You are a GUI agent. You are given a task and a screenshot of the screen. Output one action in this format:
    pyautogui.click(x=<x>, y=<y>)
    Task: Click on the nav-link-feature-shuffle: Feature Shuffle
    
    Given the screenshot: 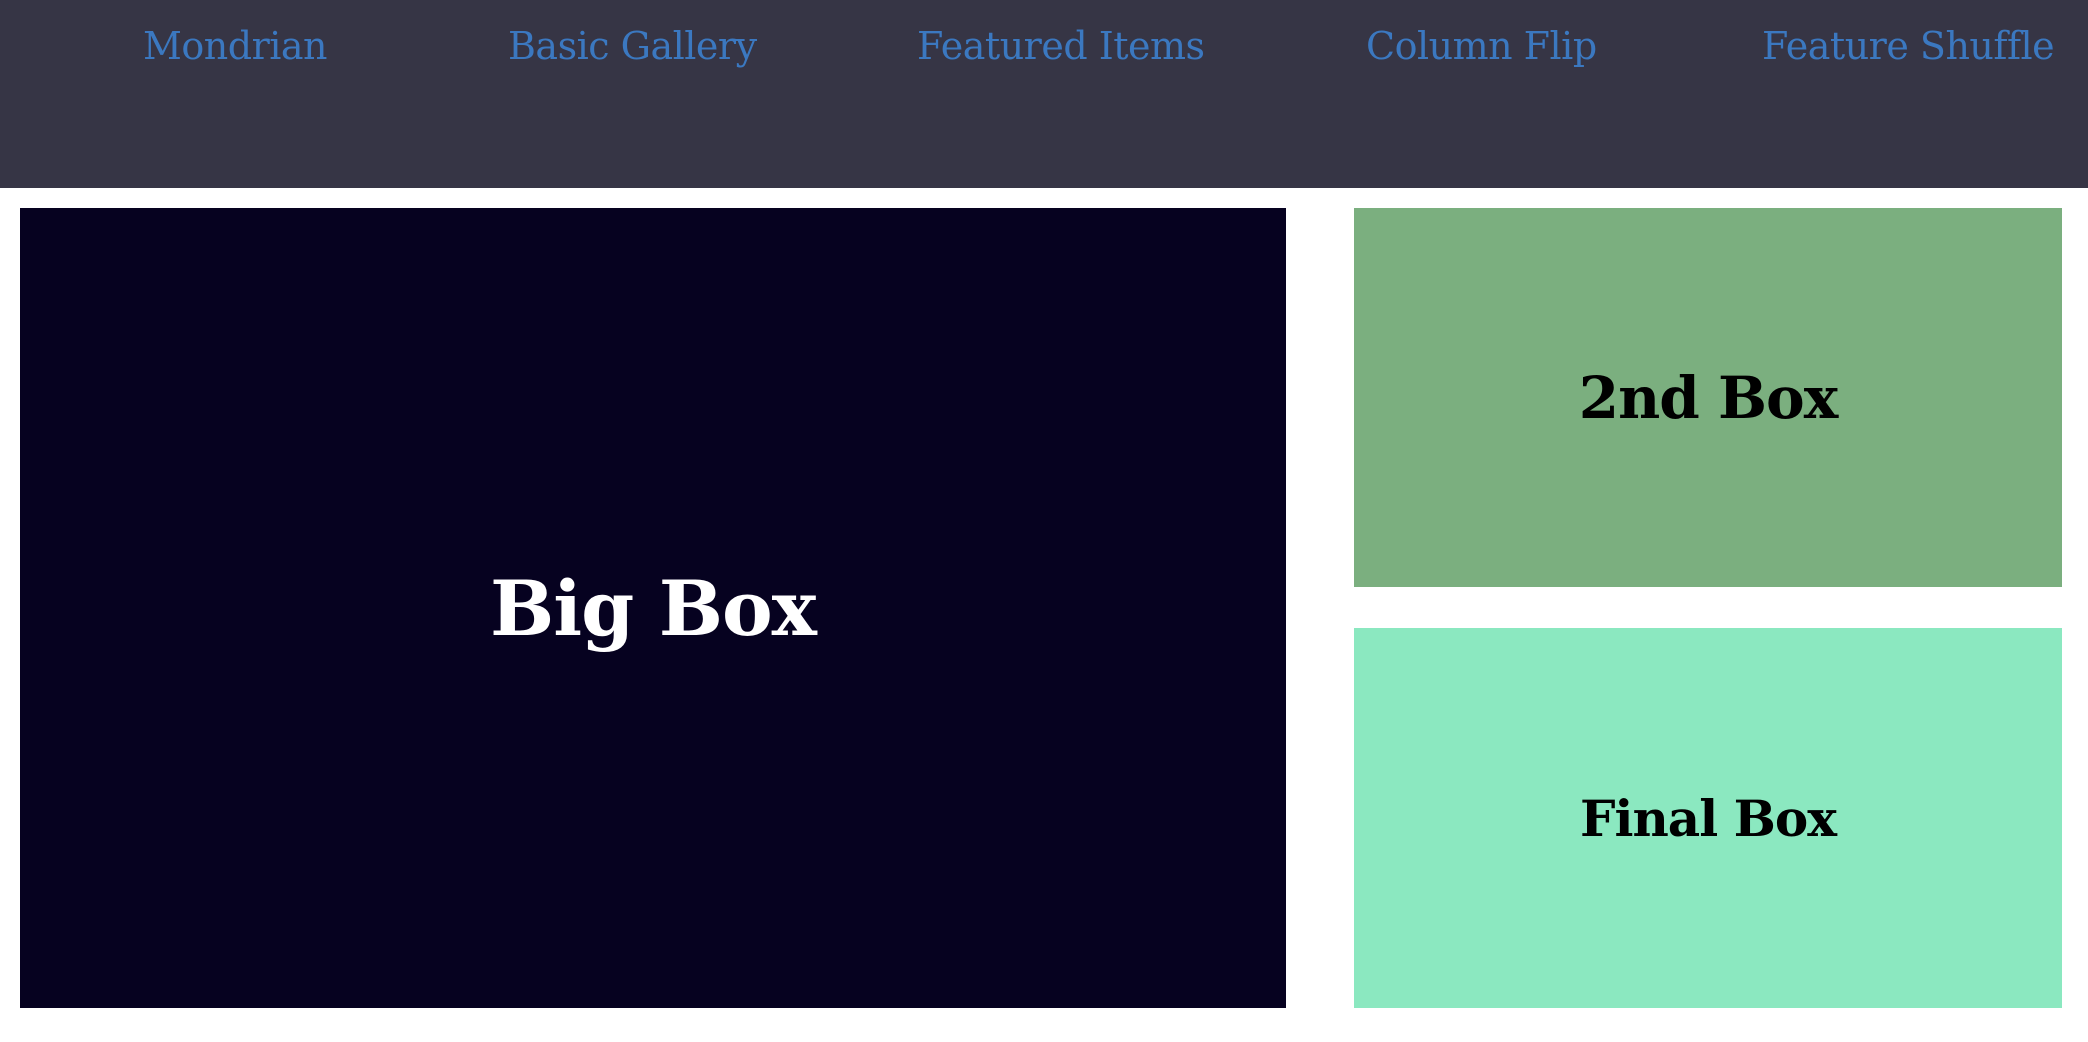 What is the action you would take?
    pyautogui.click(x=1908, y=46)
    